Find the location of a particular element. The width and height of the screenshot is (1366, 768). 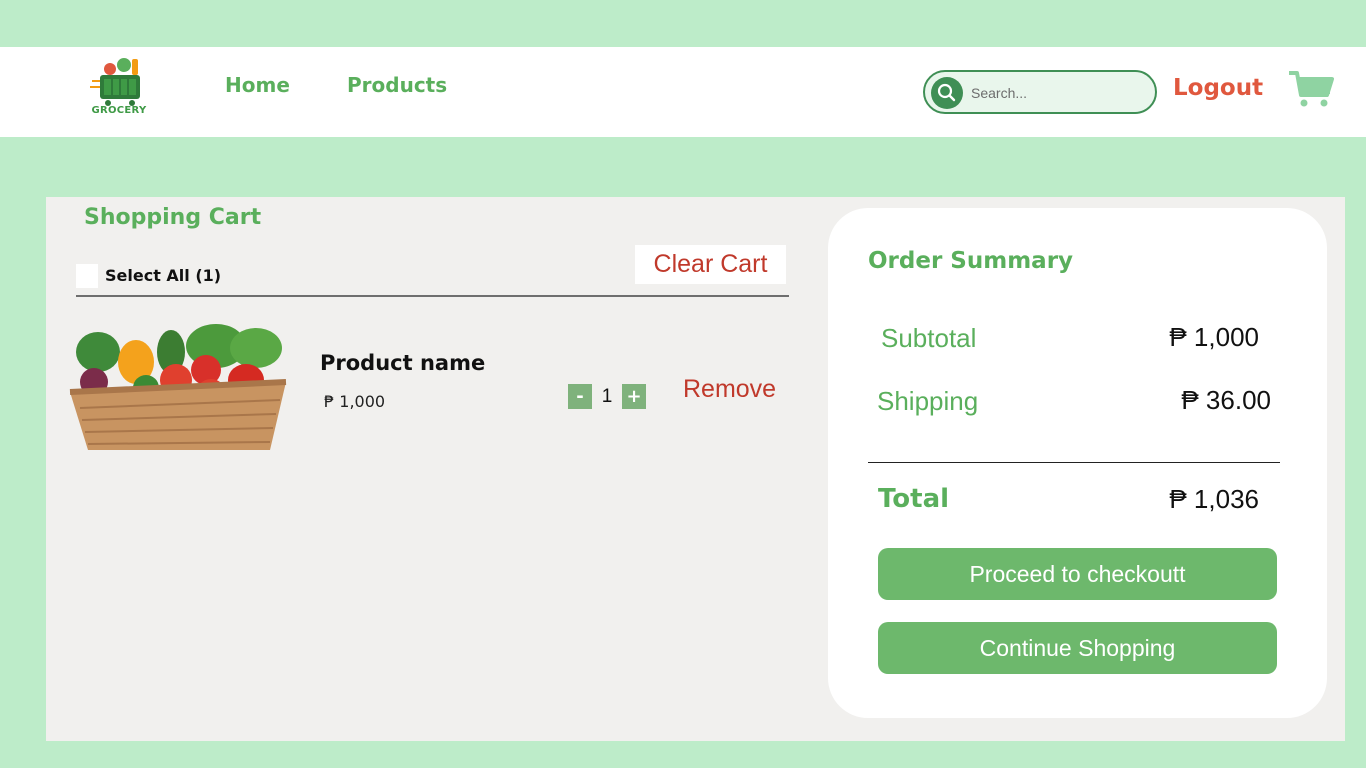

product-name: Product name is located at coordinates (402, 363).